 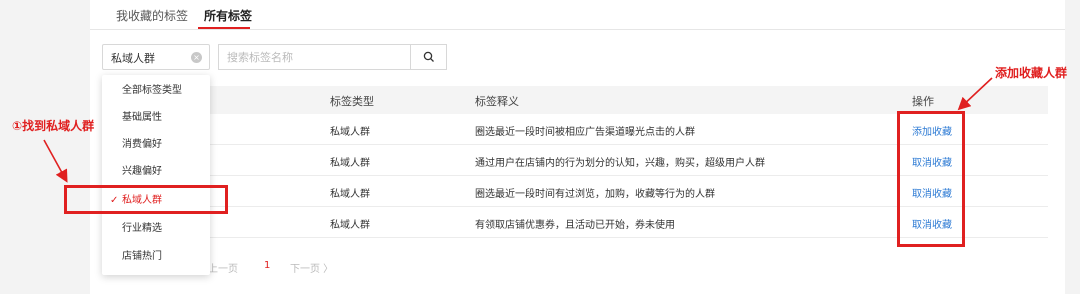 What do you see at coordinates (352, 101) in the screenshot?
I see `header-tag-type: 标签类型` at bounding box center [352, 101].